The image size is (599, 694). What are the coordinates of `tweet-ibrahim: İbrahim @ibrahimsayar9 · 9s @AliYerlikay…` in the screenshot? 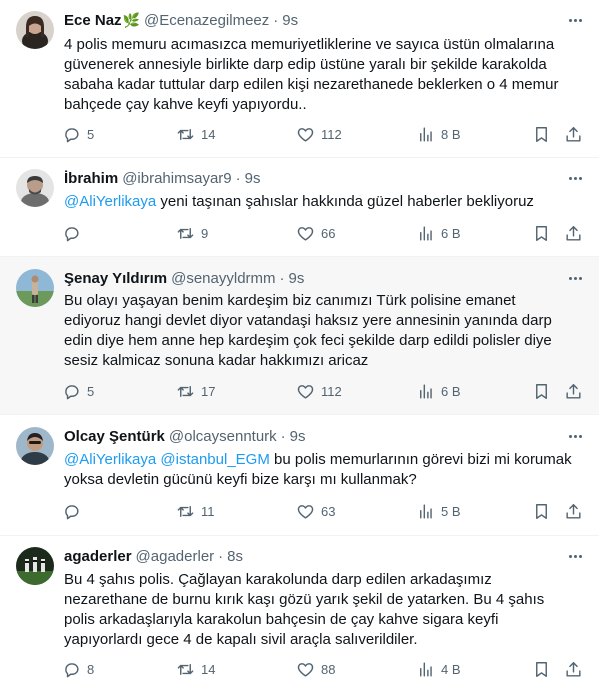 It's located at (299, 207).